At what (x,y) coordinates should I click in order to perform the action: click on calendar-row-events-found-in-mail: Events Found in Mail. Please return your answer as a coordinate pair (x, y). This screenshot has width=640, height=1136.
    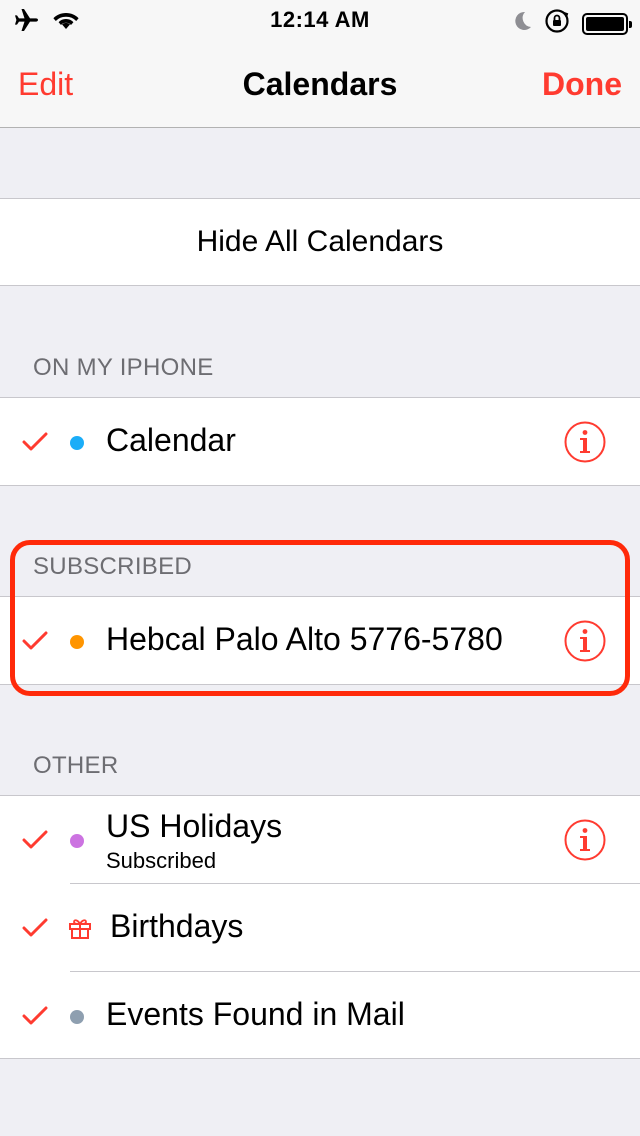
    Looking at the image, I should click on (320, 1016).